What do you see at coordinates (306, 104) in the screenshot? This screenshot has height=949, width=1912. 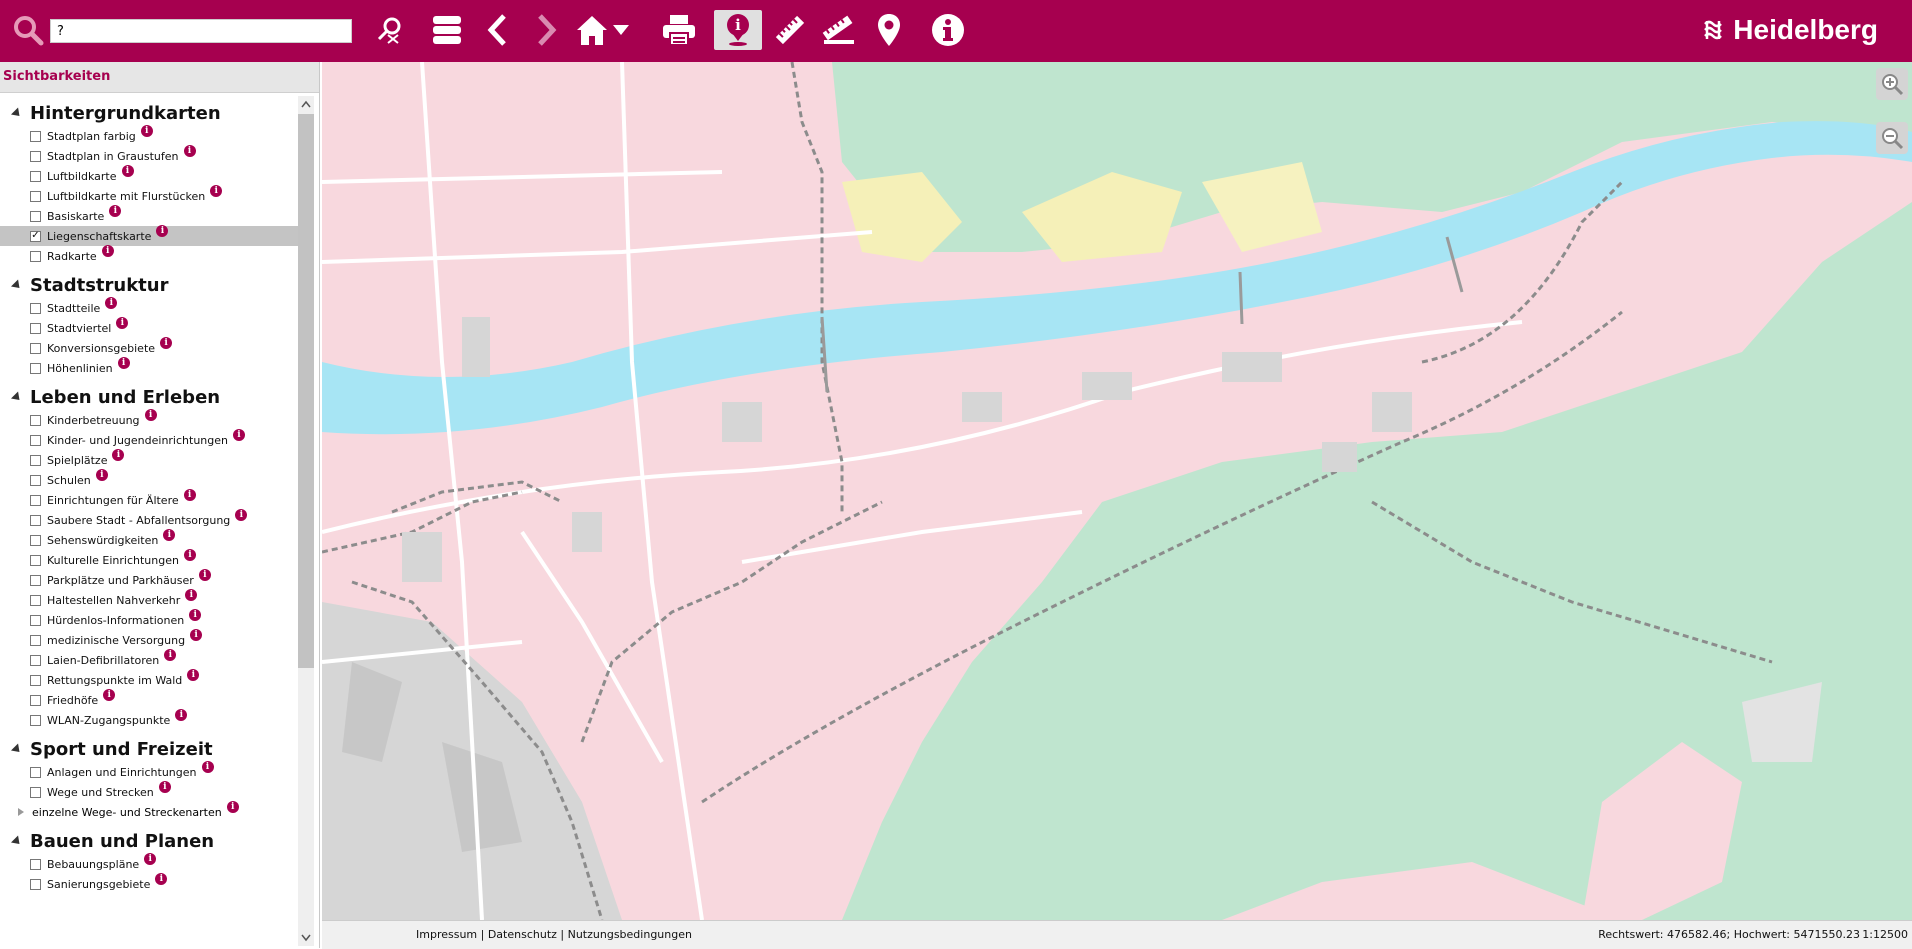 I see `scroll-up-icon` at bounding box center [306, 104].